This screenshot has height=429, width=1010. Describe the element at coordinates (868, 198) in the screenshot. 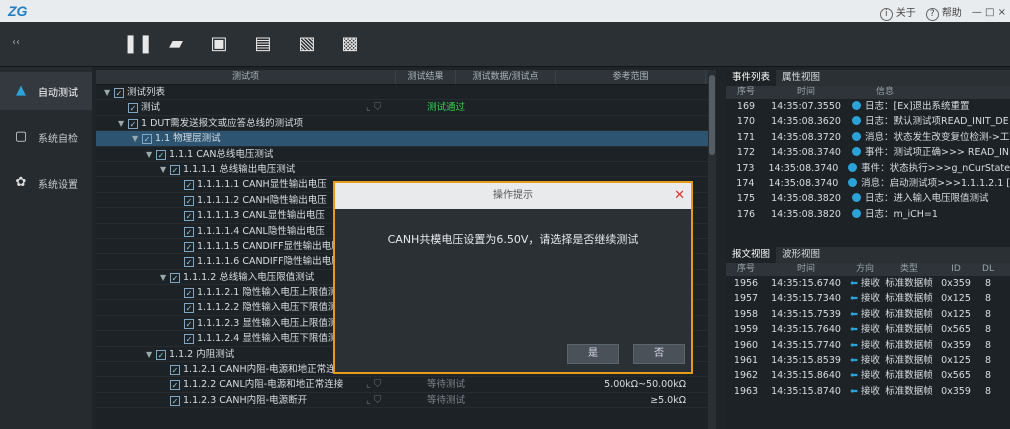

I see `event-row: 175 14:35:08.3820 日志：进入输入电压限值测试` at that location.